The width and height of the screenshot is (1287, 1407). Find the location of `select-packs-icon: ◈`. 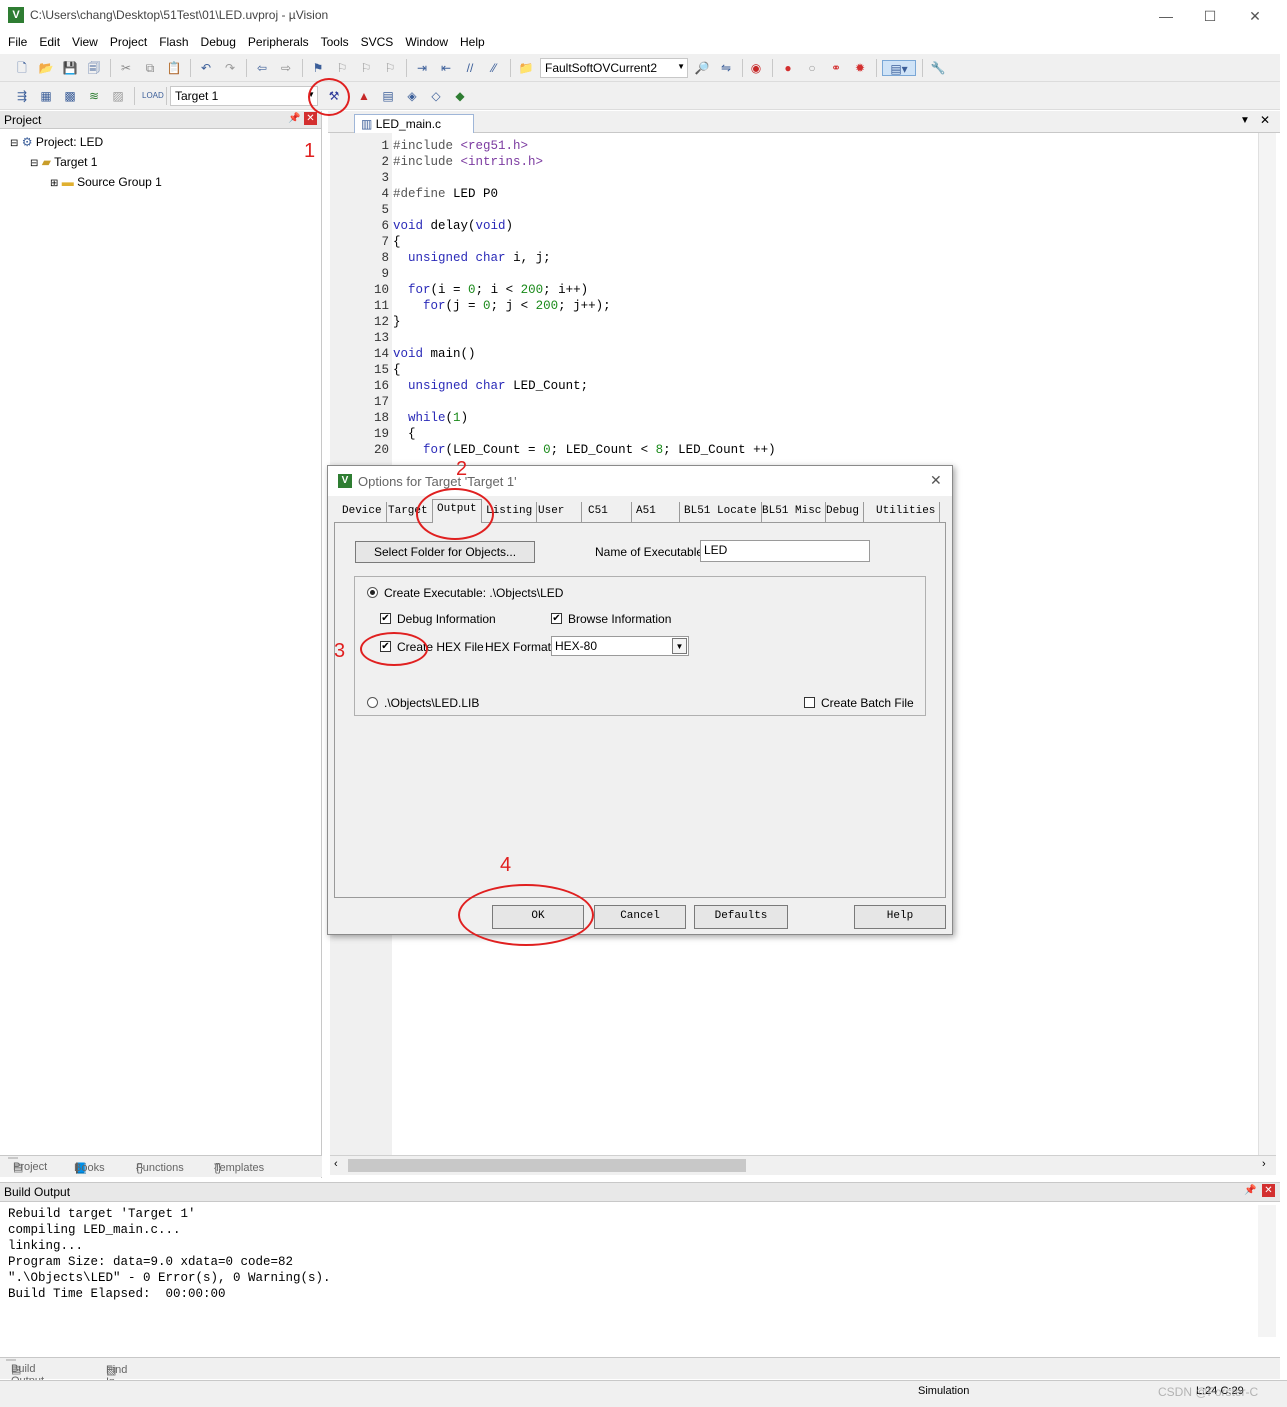

select-packs-icon: ◈ is located at coordinates (412, 96).